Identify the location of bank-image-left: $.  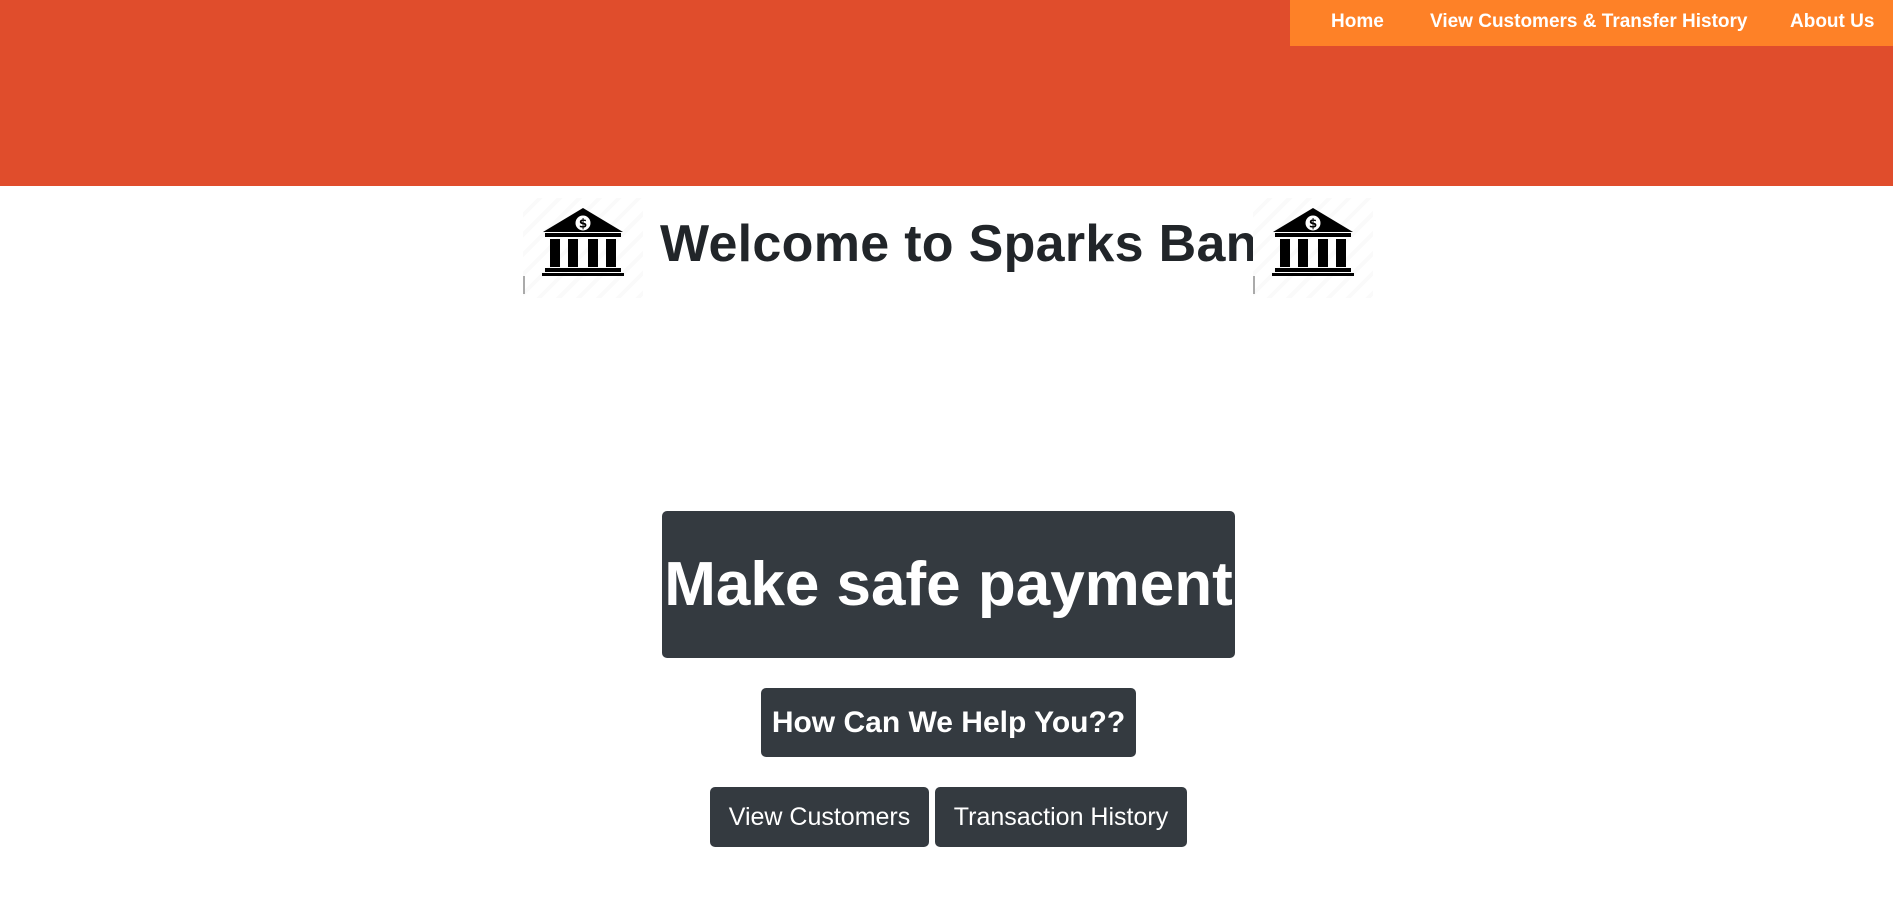
(583, 248).